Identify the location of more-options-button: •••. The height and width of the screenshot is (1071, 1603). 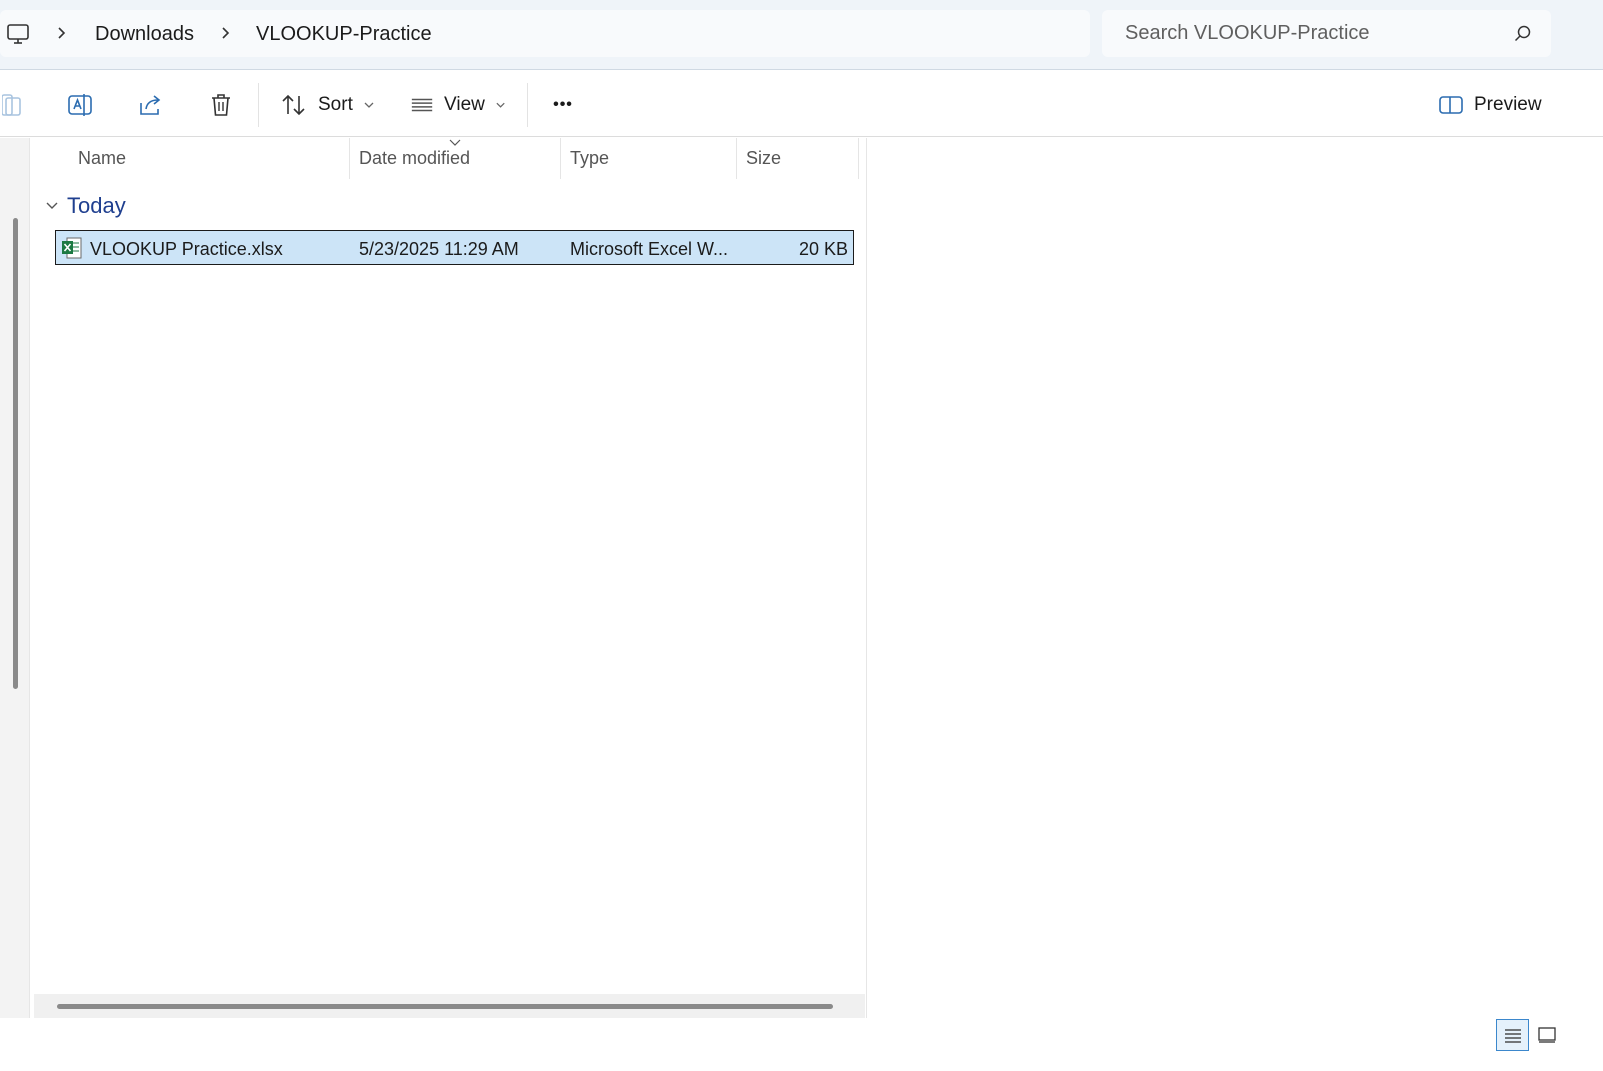
(563, 105).